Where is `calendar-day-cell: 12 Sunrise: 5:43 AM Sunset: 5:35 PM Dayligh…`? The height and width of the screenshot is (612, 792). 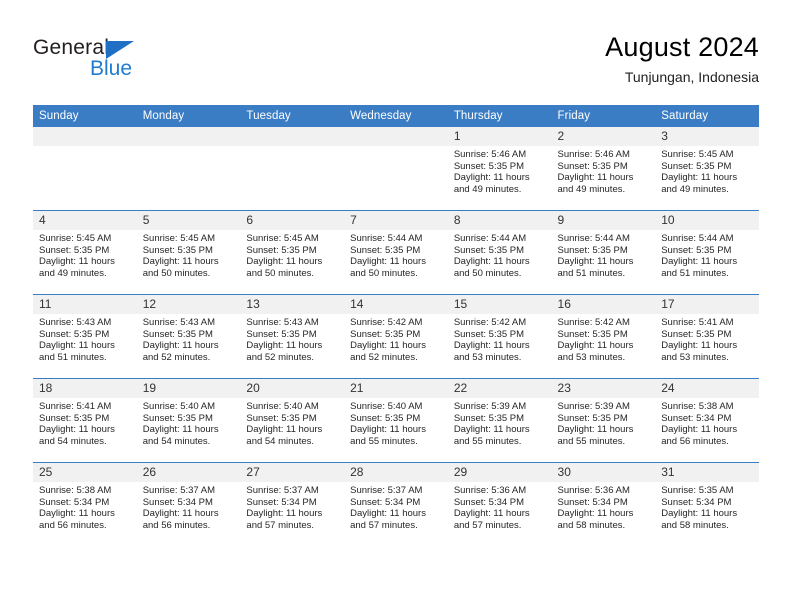 calendar-day-cell: 12 Sunrise: 5:43 AM Sunset: 5:35 PM Dayligh… is located at coordinates (188, 336).